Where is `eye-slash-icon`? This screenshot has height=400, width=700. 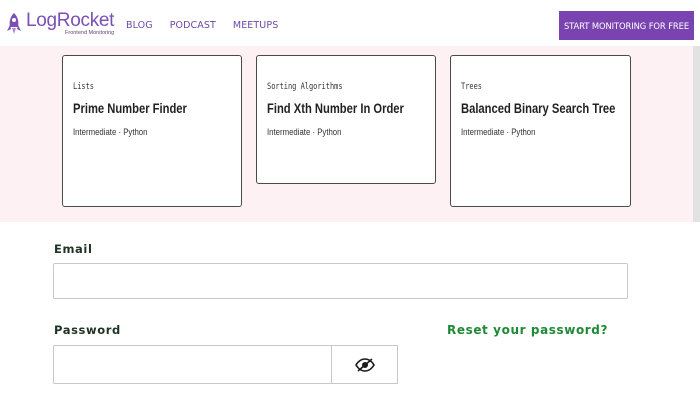
eye-slash-icon is located at coordinates (364, 364).